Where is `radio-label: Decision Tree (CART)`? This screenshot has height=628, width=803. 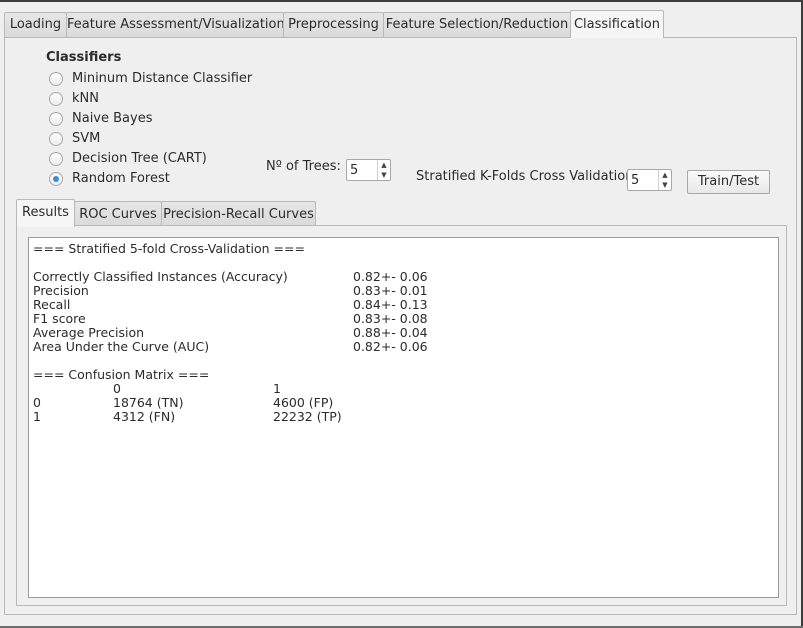 radio-label: Decision Tree (CART) is located at coordinates (139, 158).